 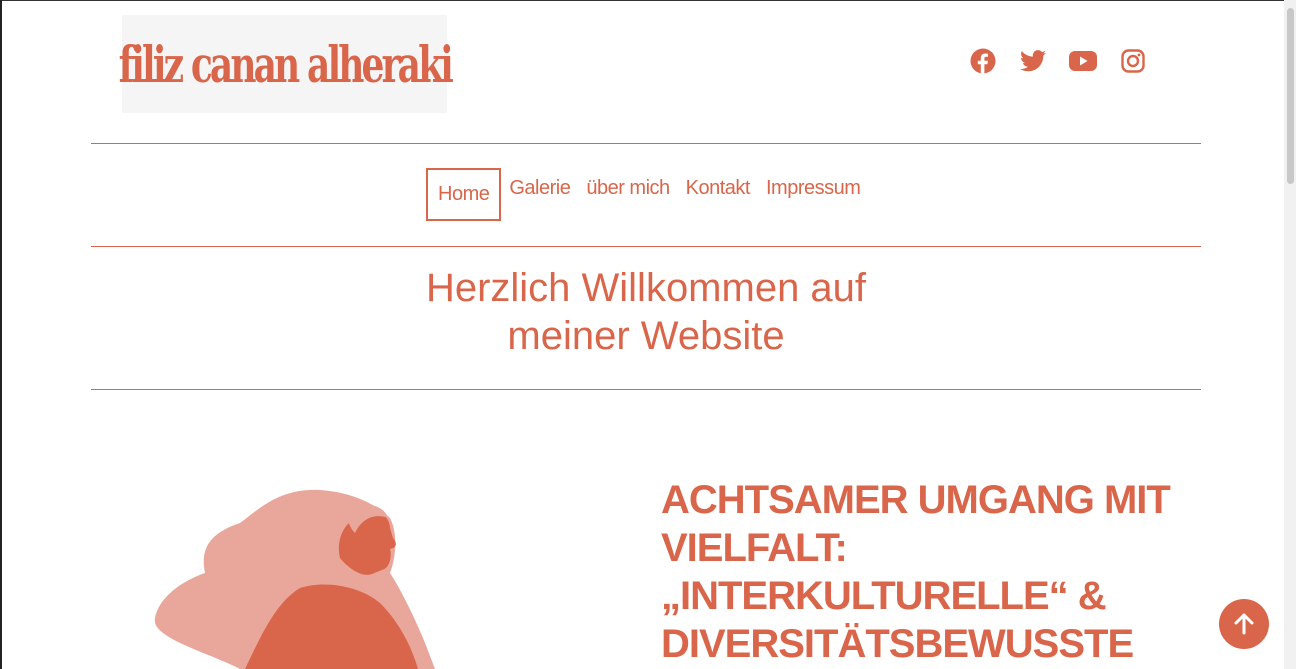 What do you see at coordinates (983, 61) in the screenshot?
I see `facebook-icon` at bounding box center [983, 61].